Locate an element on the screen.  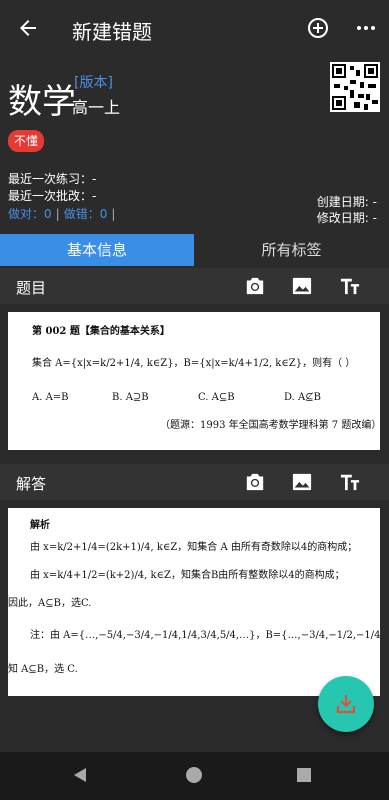
tab-basic-info: 基本信息 is located at coordinates (97, 250).